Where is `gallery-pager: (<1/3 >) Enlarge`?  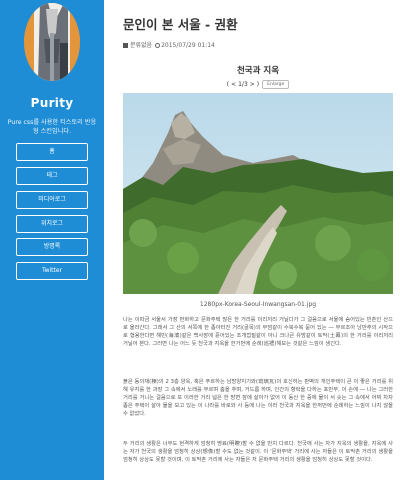
gallery-pager: (<1/3 >) Enlarge is located at coordinates (258, 84).